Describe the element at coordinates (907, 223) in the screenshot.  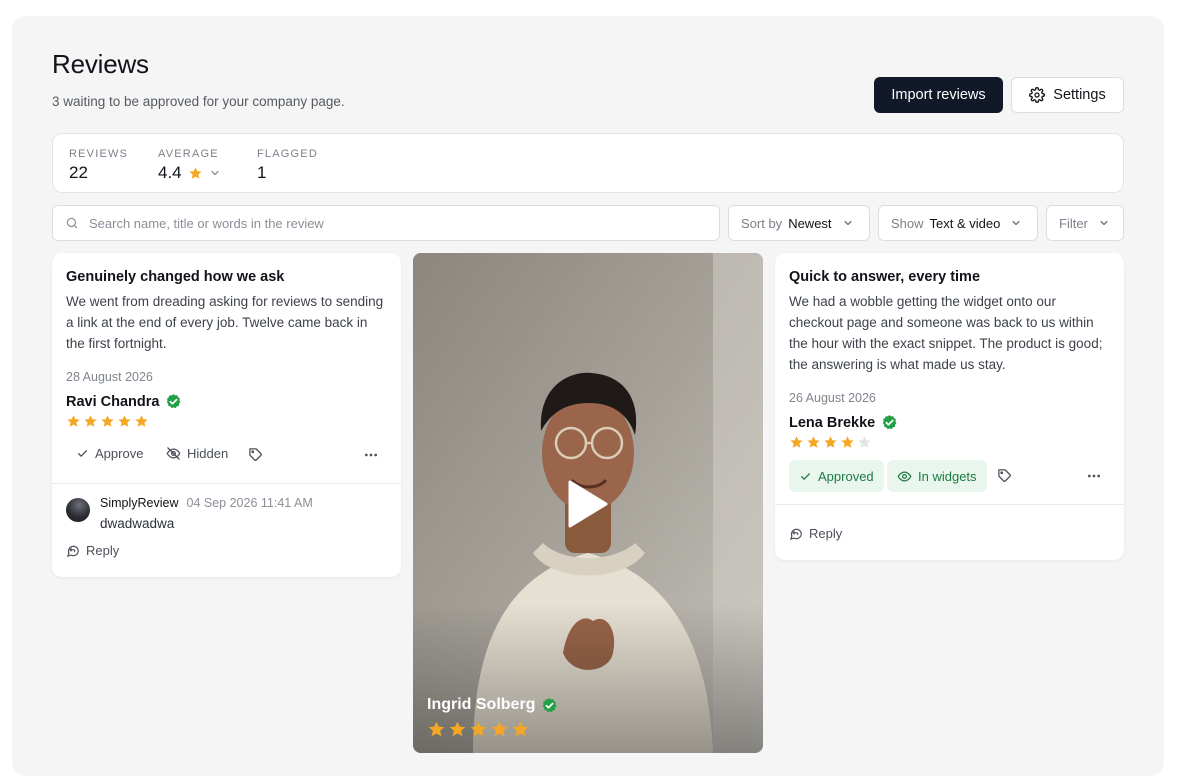
I see `show-key: Show` at that location.